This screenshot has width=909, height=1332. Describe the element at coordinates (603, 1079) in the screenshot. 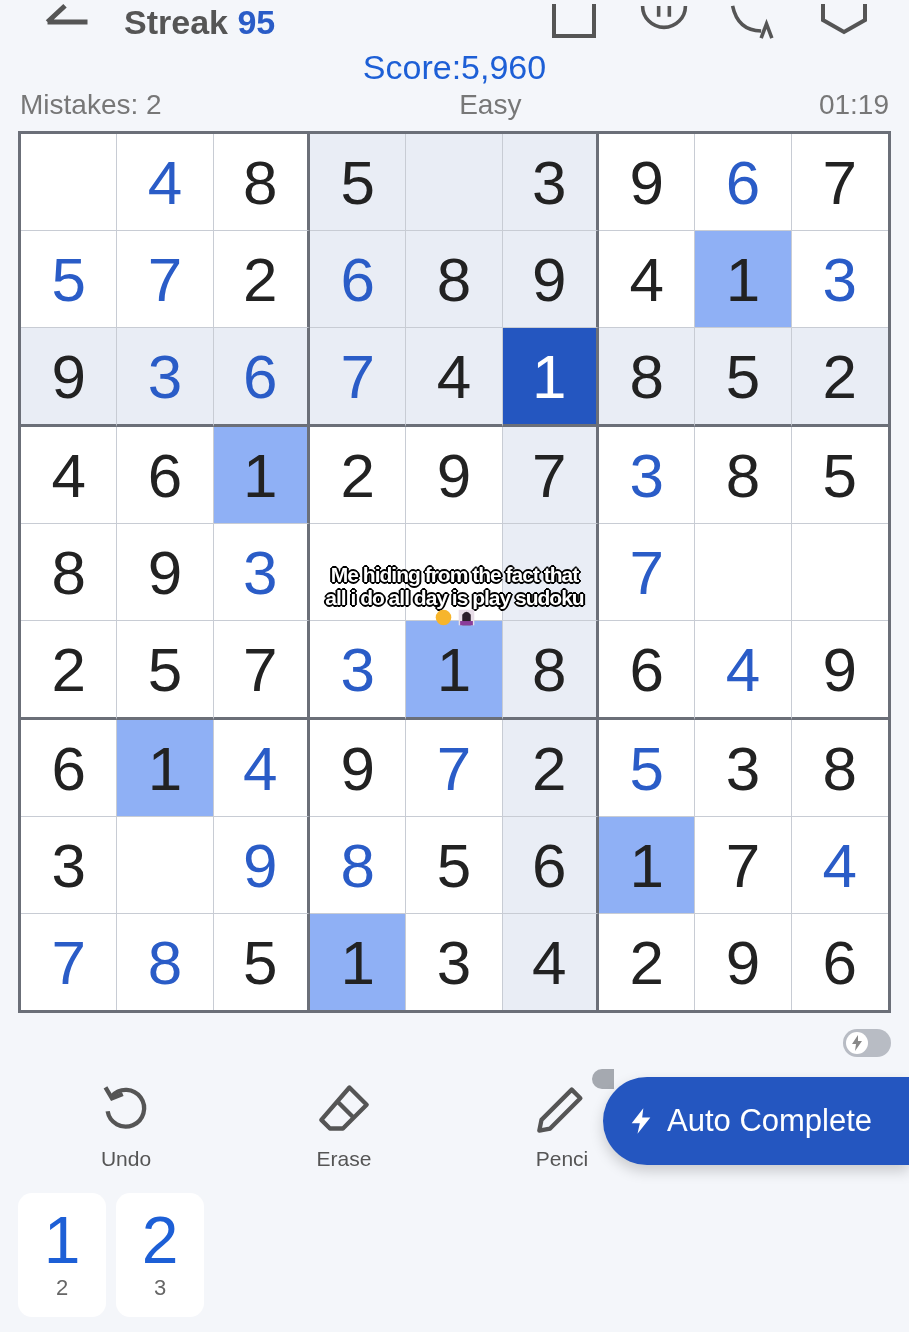

I see `pencil-mode-badge` at that location.